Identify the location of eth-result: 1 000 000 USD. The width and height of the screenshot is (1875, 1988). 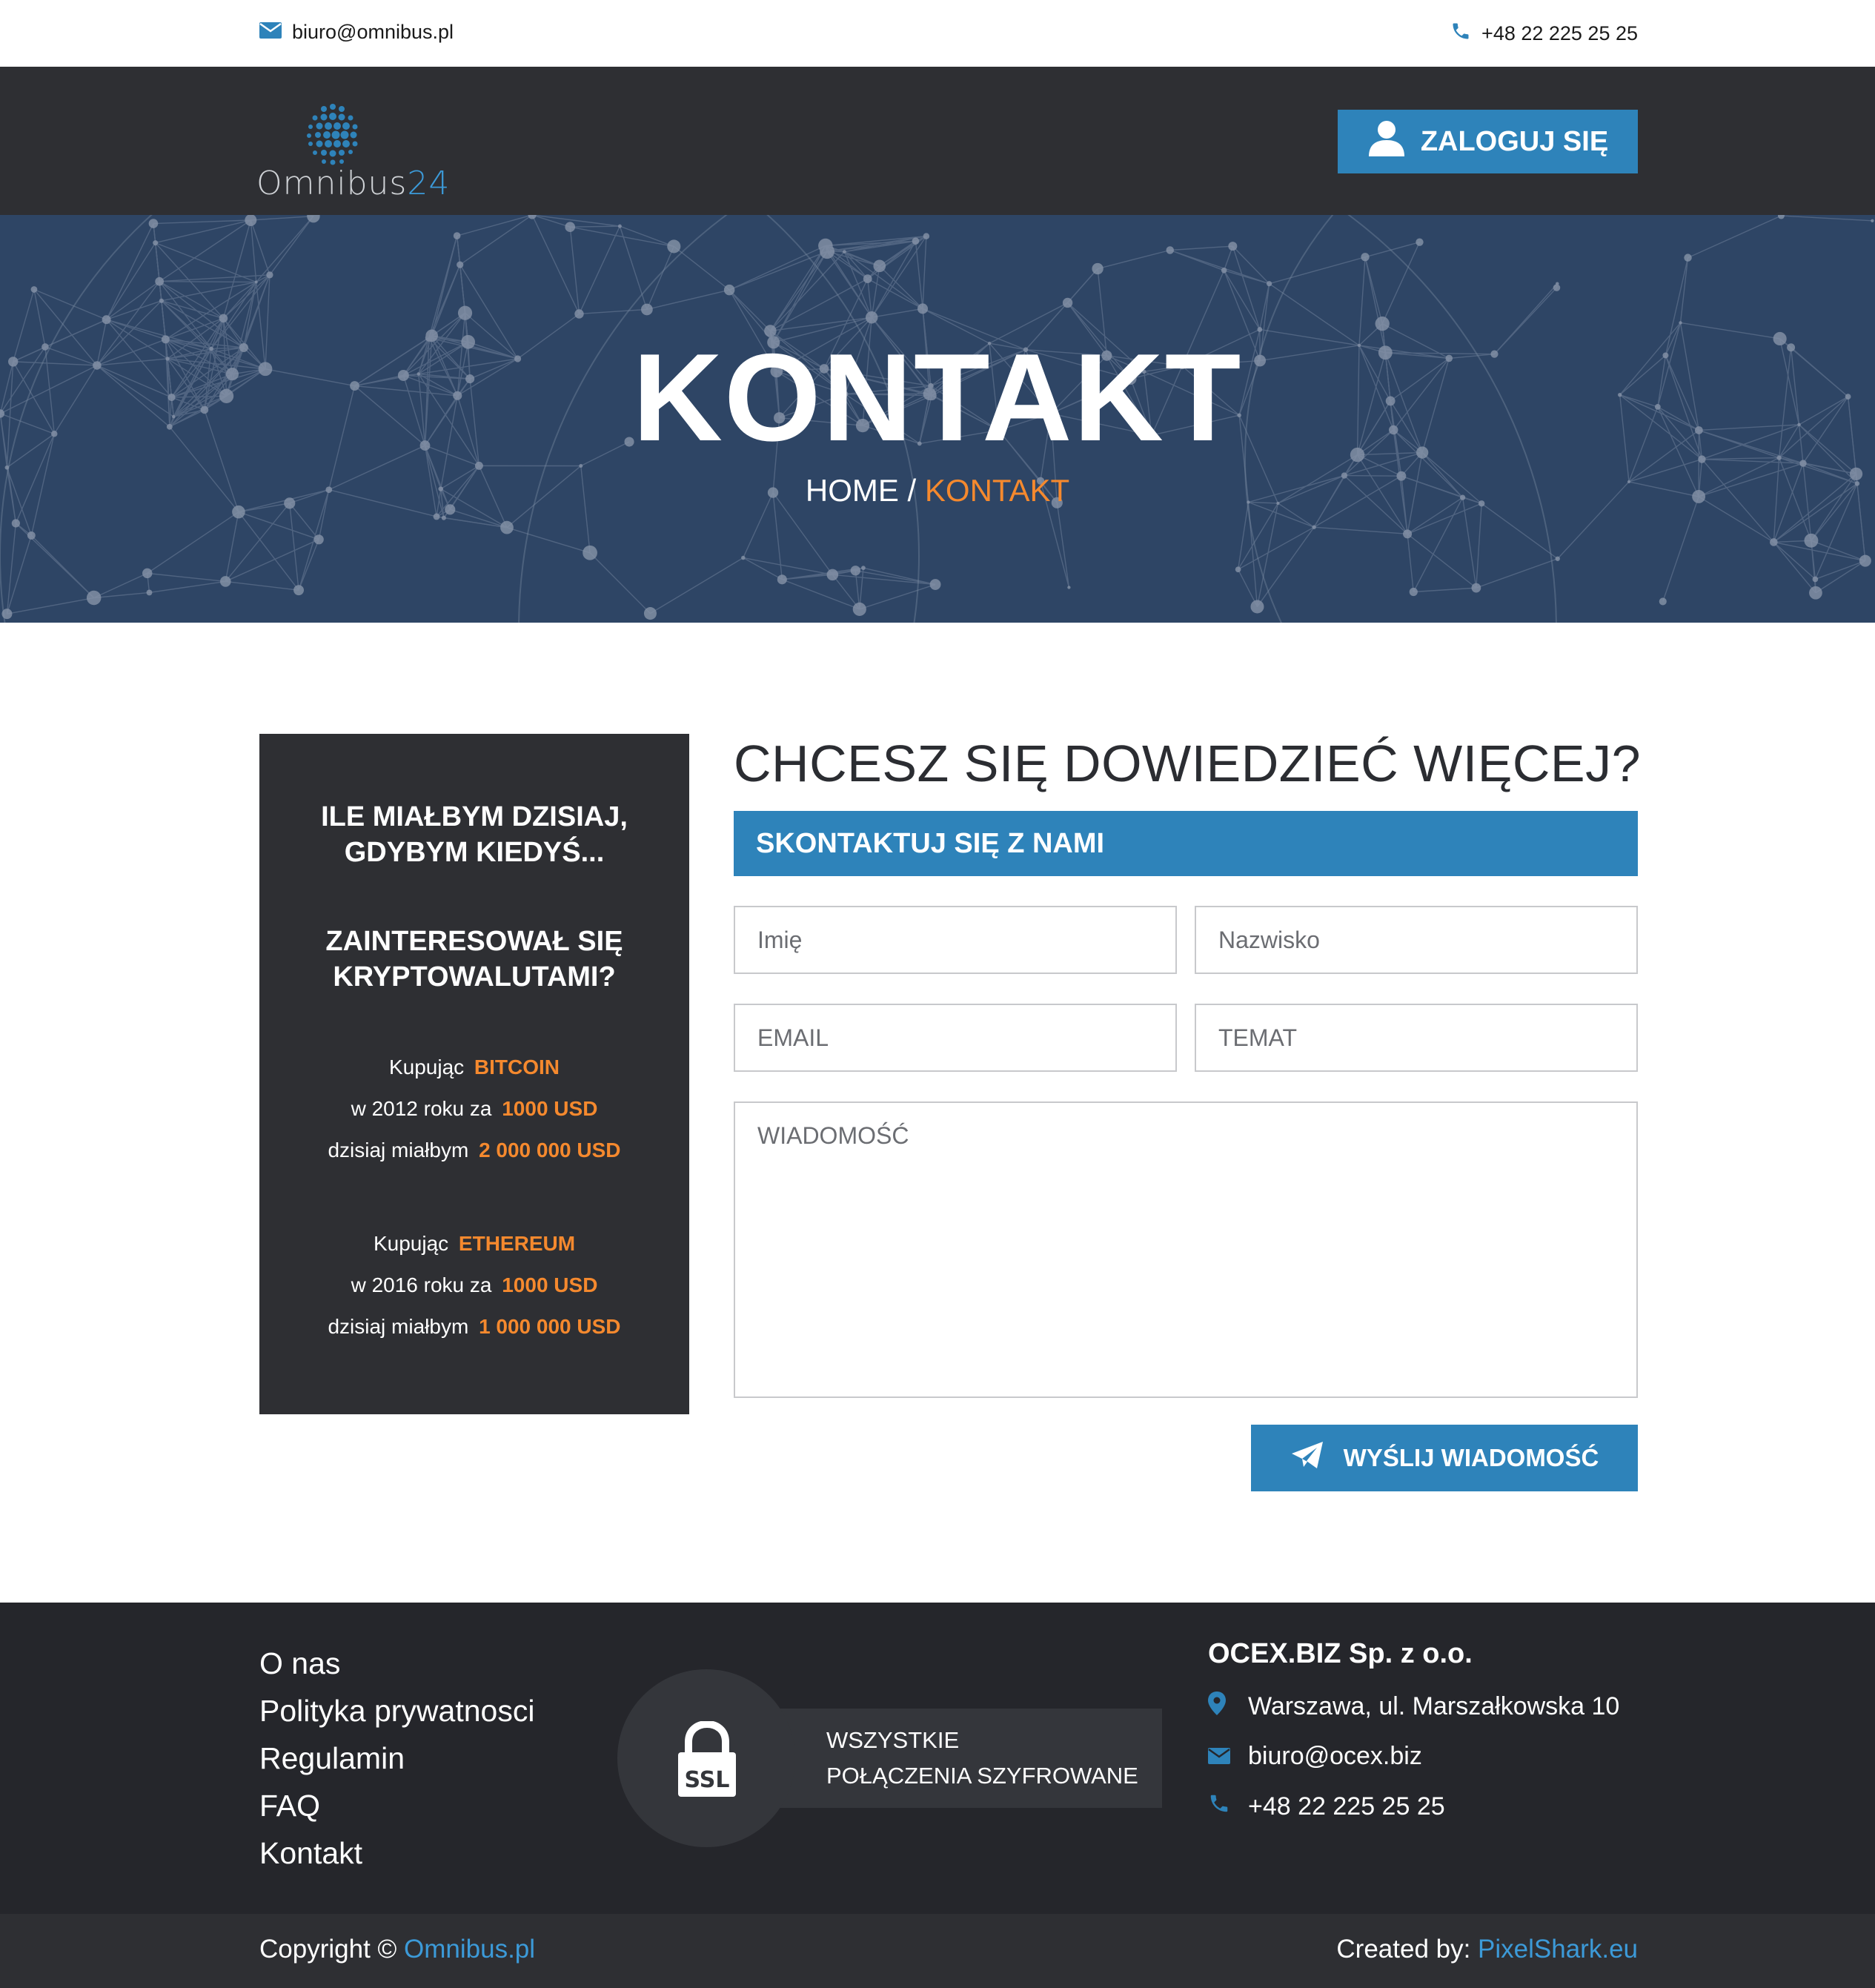
(550, 1327).